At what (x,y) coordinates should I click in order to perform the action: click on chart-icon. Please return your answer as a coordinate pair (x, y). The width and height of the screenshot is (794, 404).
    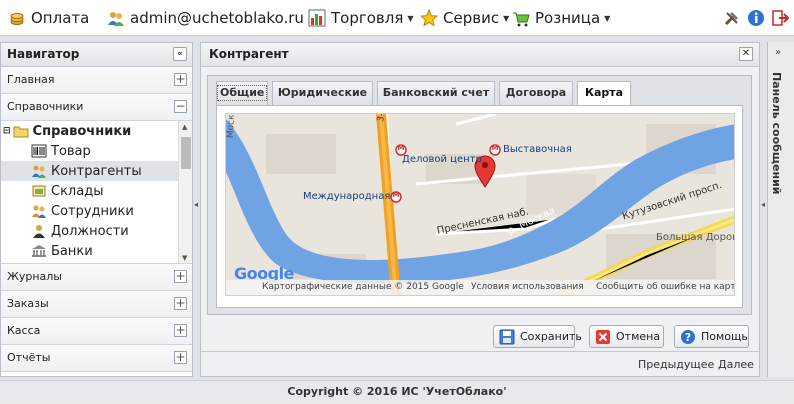
    Looking at the image, I should click on (317, 18).